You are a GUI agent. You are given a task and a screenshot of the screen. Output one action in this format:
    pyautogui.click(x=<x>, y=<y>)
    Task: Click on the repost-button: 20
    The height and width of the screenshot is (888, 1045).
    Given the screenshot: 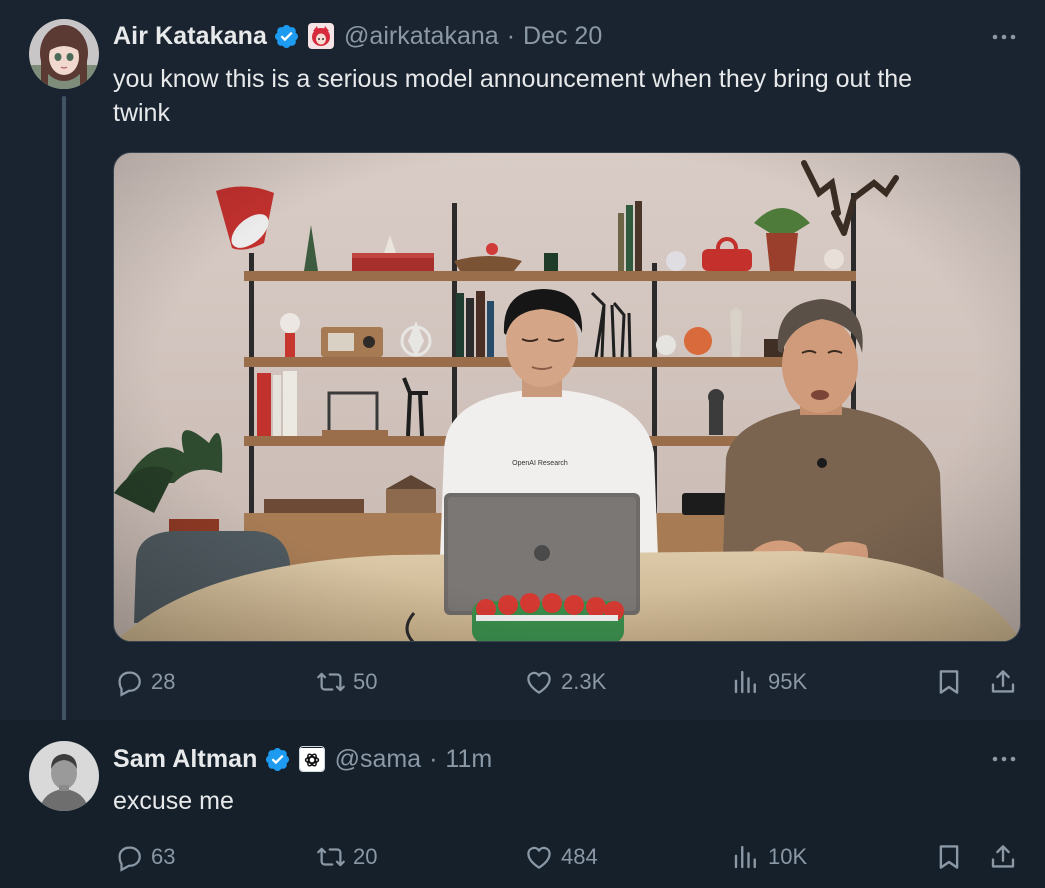 What is the action you would take?
    pyautogui.click(x=346, y=857)
    